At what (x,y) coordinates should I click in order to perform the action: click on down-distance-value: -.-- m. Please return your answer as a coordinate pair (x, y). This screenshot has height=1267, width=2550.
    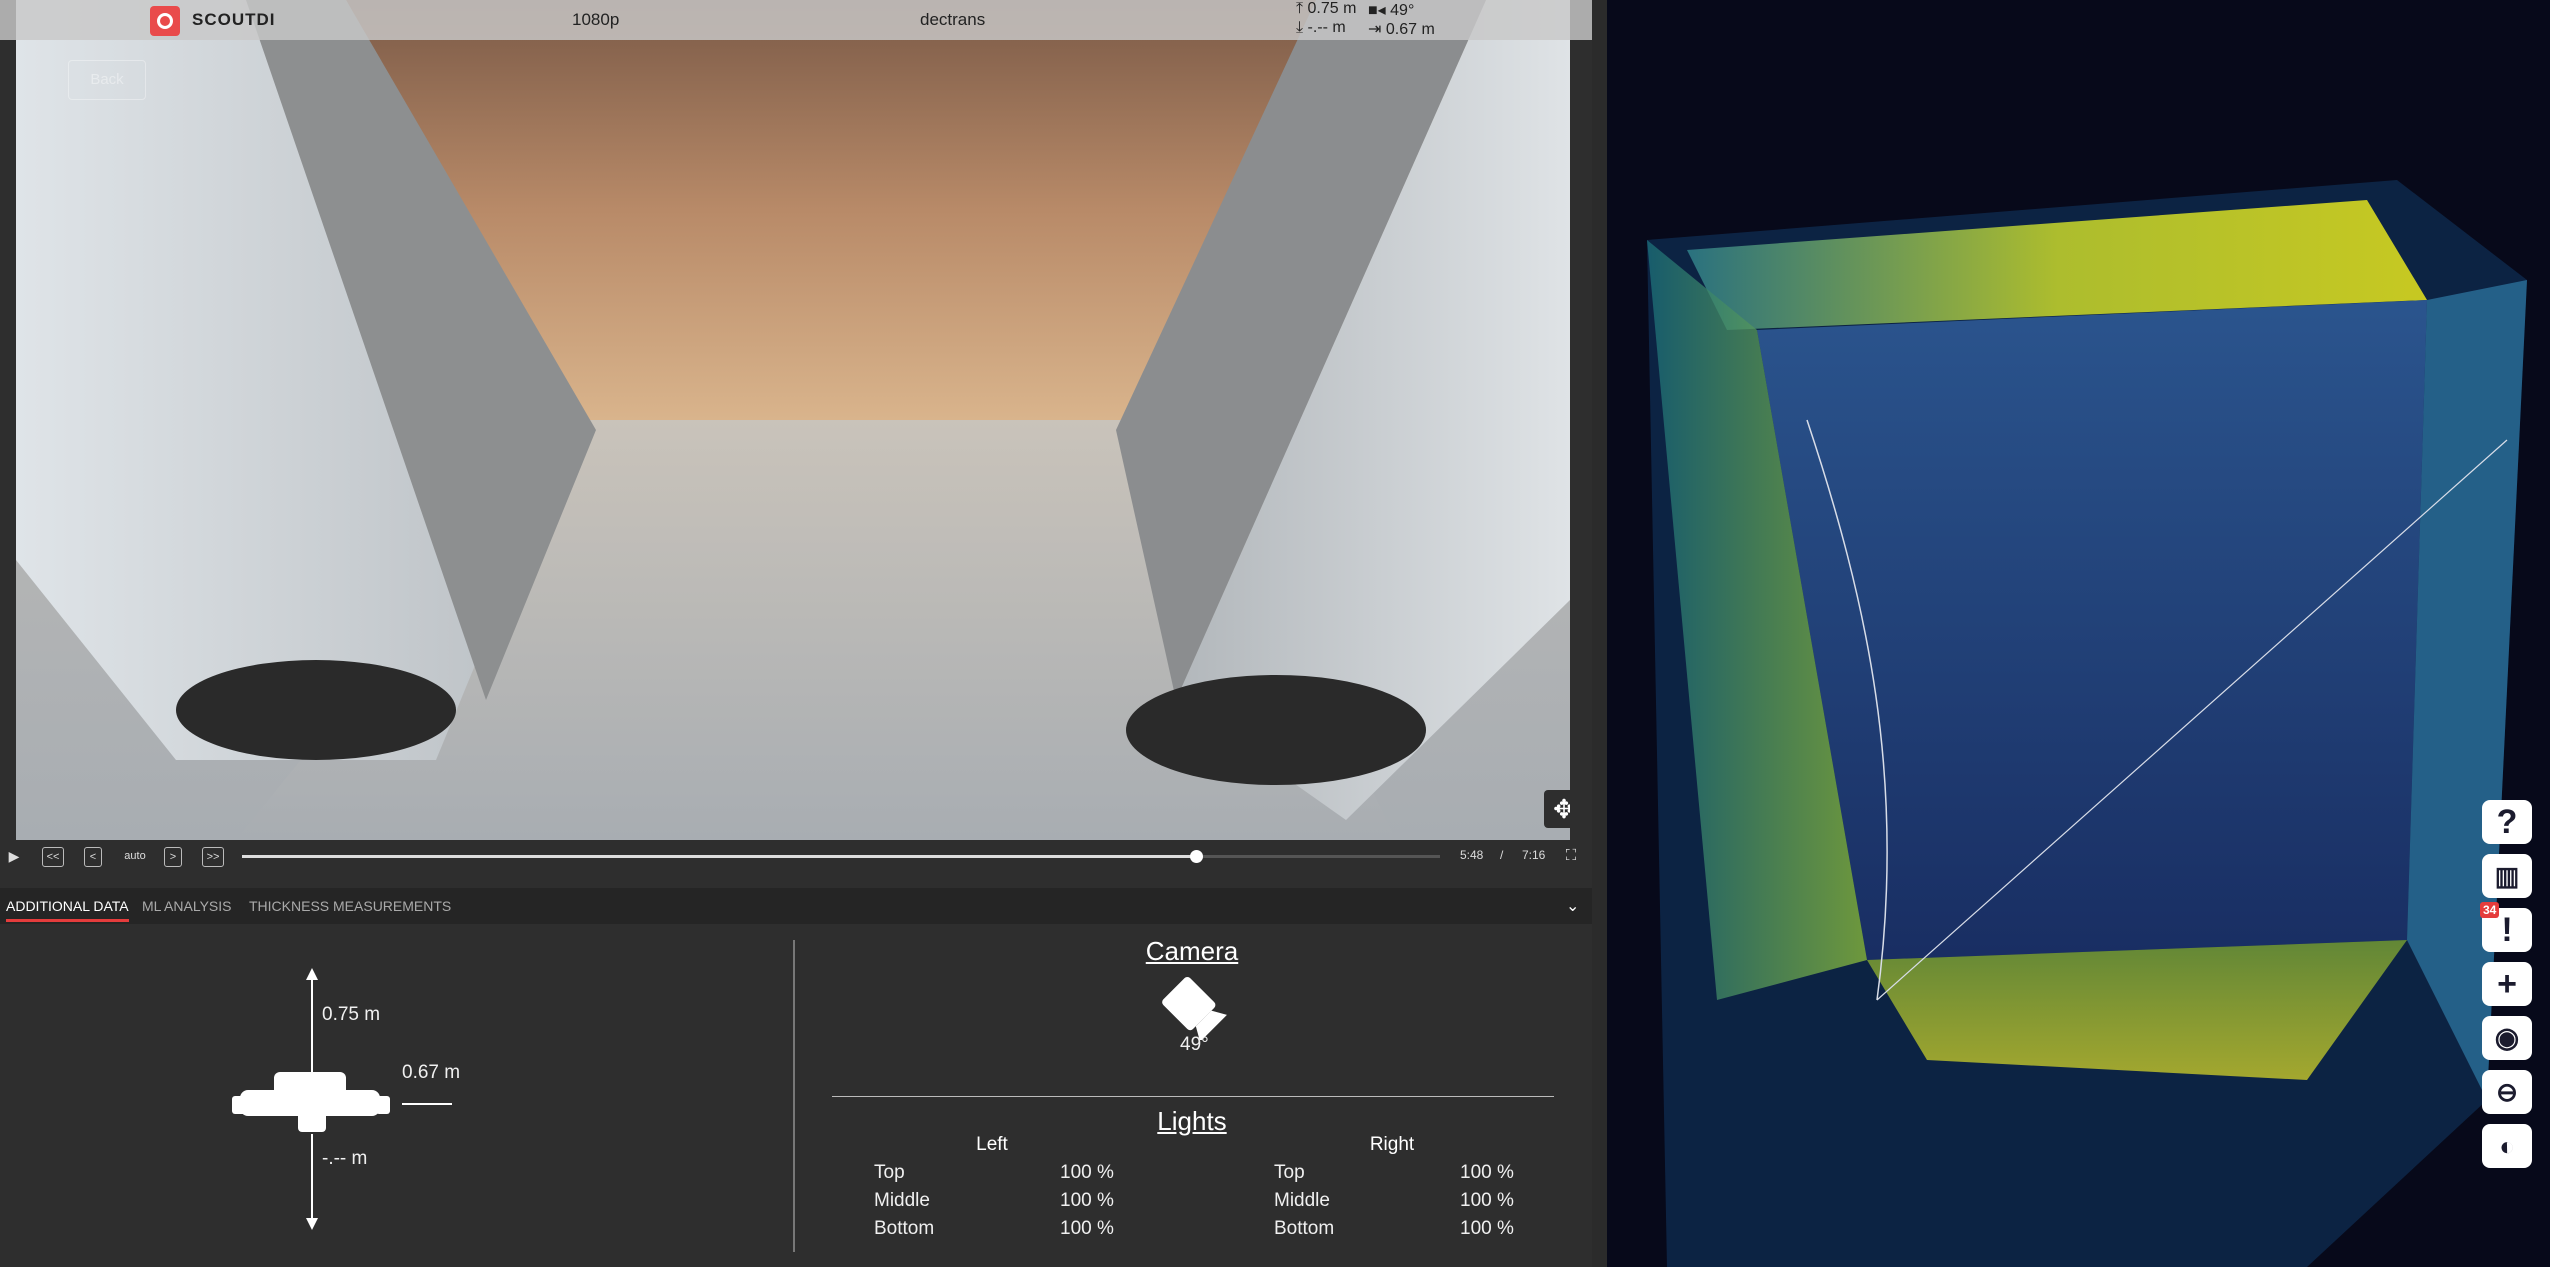
    Looking at the image, I should click on (1326, 27).